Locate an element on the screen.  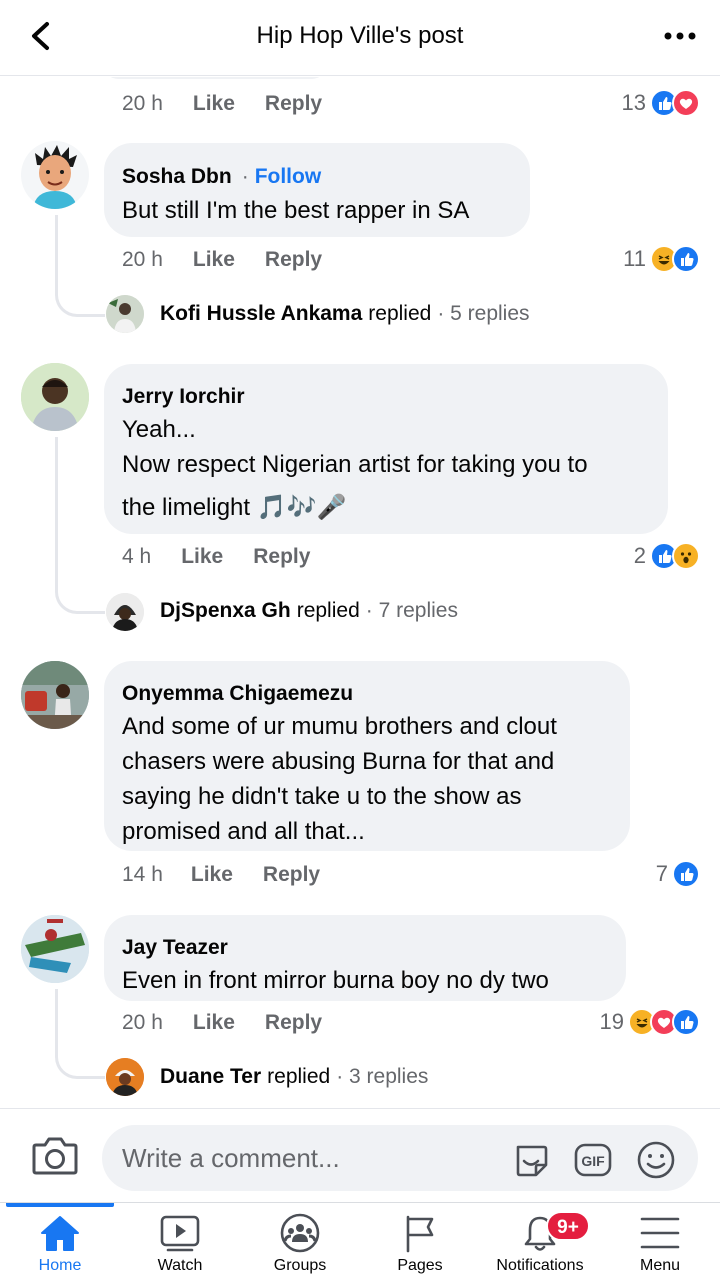
nav-pages: Pages is located at coordinates (420, 1241).